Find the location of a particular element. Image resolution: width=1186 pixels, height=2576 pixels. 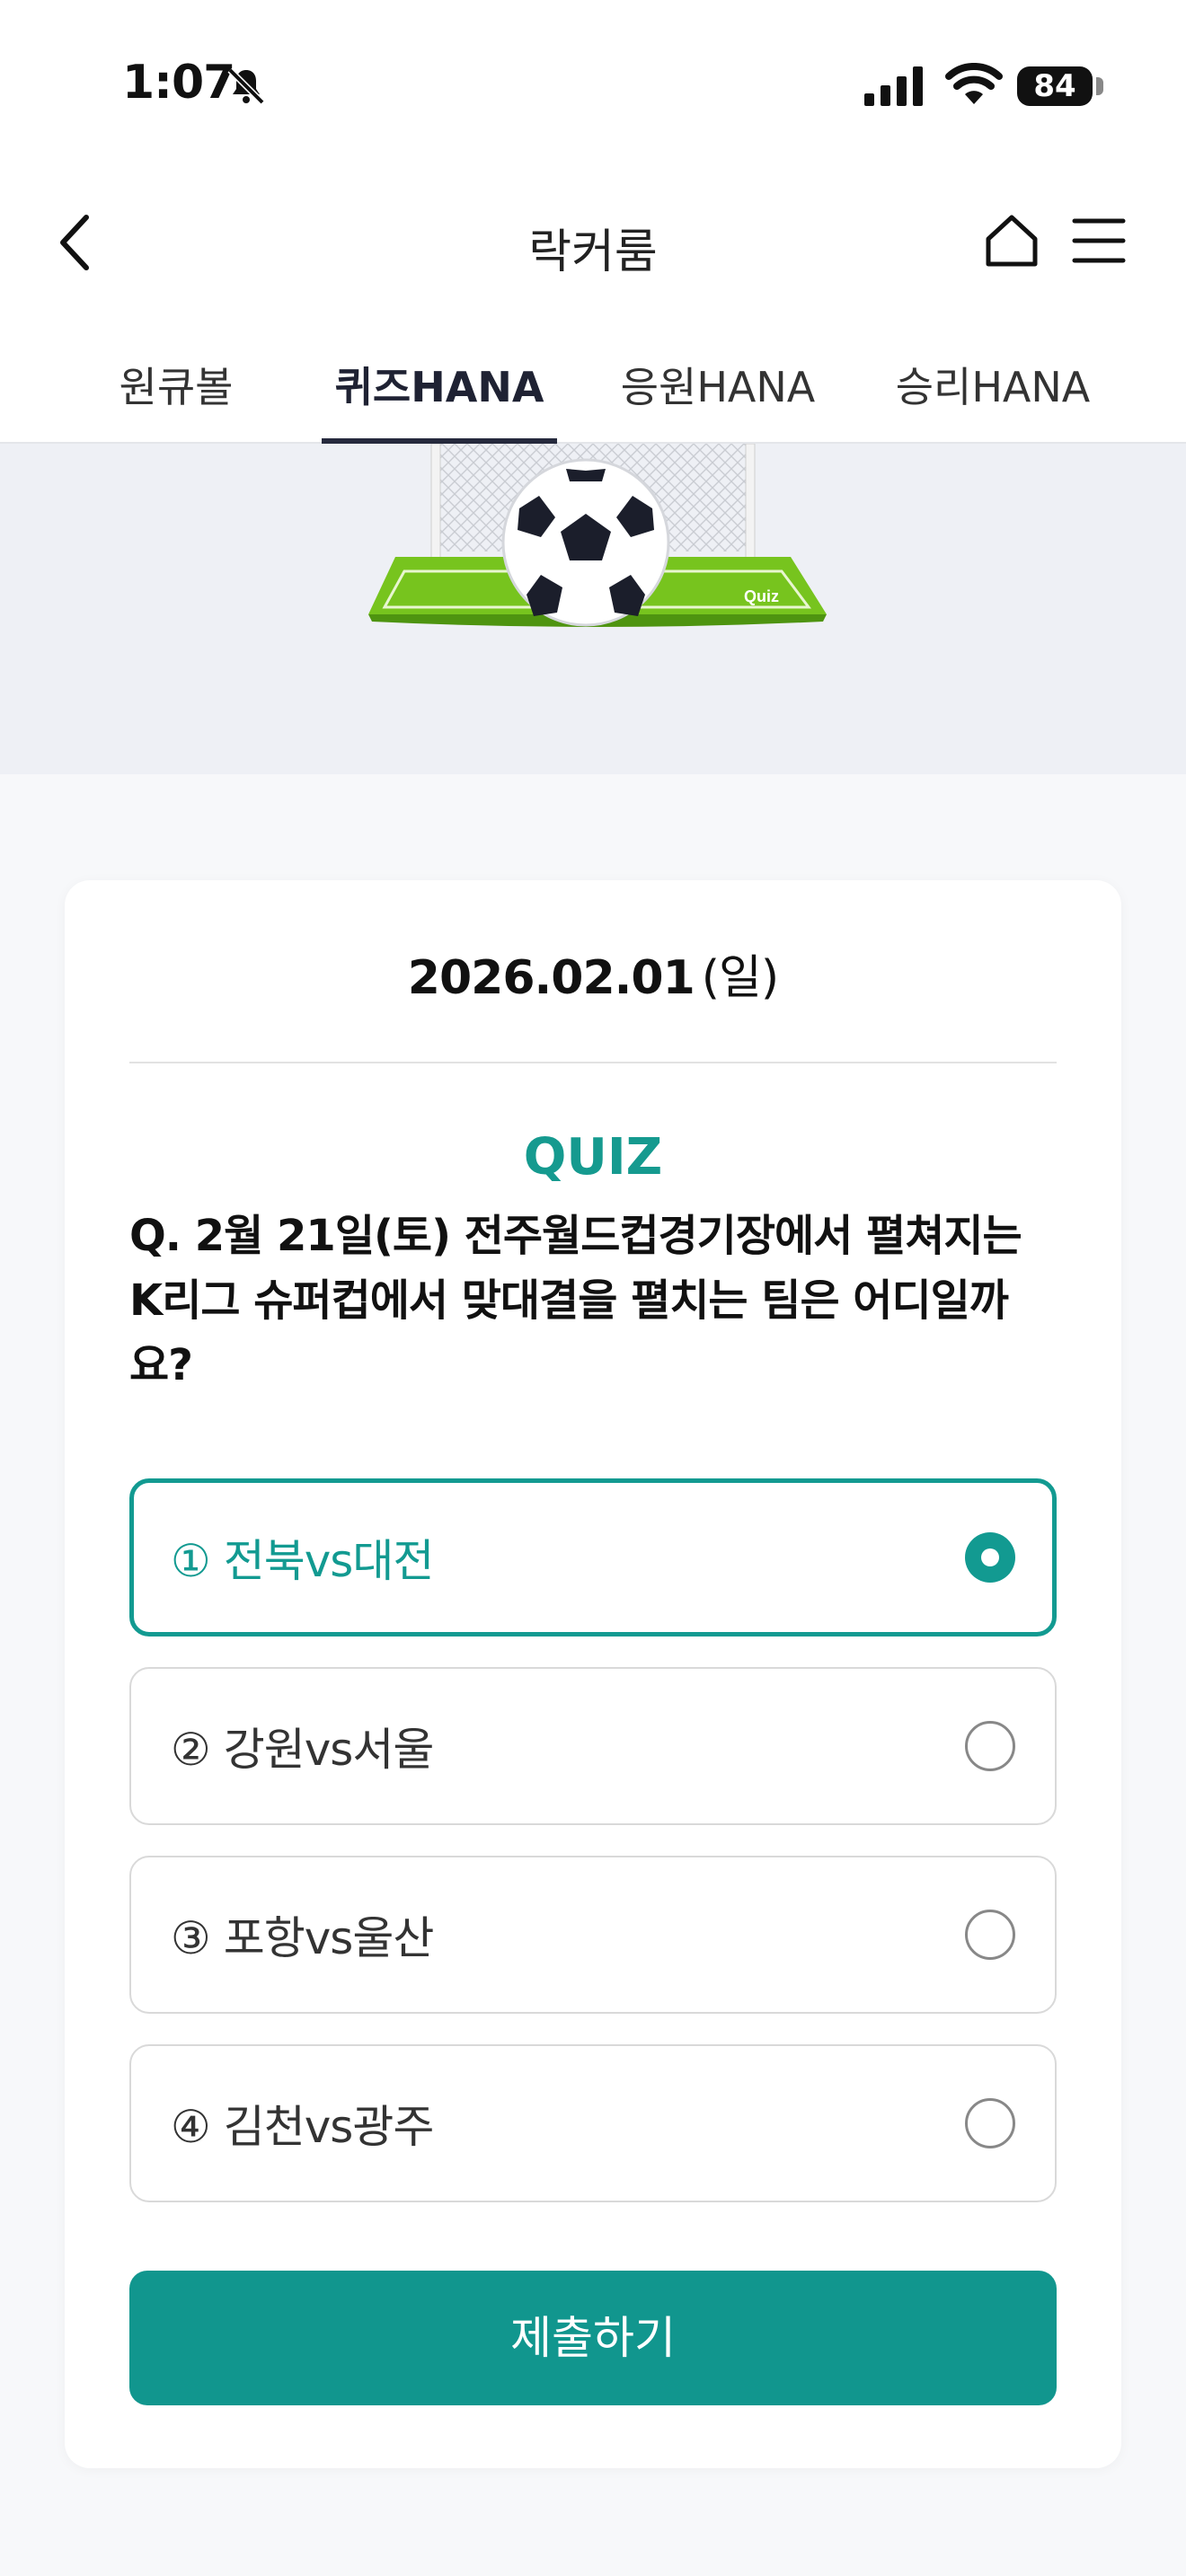

answer-option-label: ② 강원vs서울 is located at coordinates (302, 1750).